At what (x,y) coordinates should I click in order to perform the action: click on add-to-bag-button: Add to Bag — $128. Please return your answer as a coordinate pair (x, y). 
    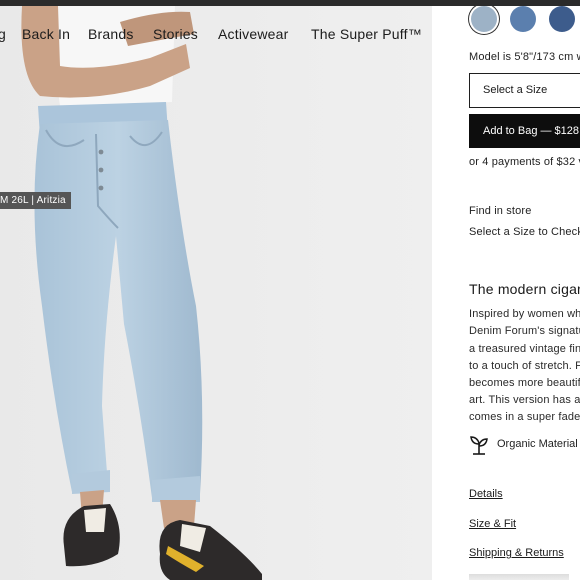
    Looking at the image, I should click on (524, 131).